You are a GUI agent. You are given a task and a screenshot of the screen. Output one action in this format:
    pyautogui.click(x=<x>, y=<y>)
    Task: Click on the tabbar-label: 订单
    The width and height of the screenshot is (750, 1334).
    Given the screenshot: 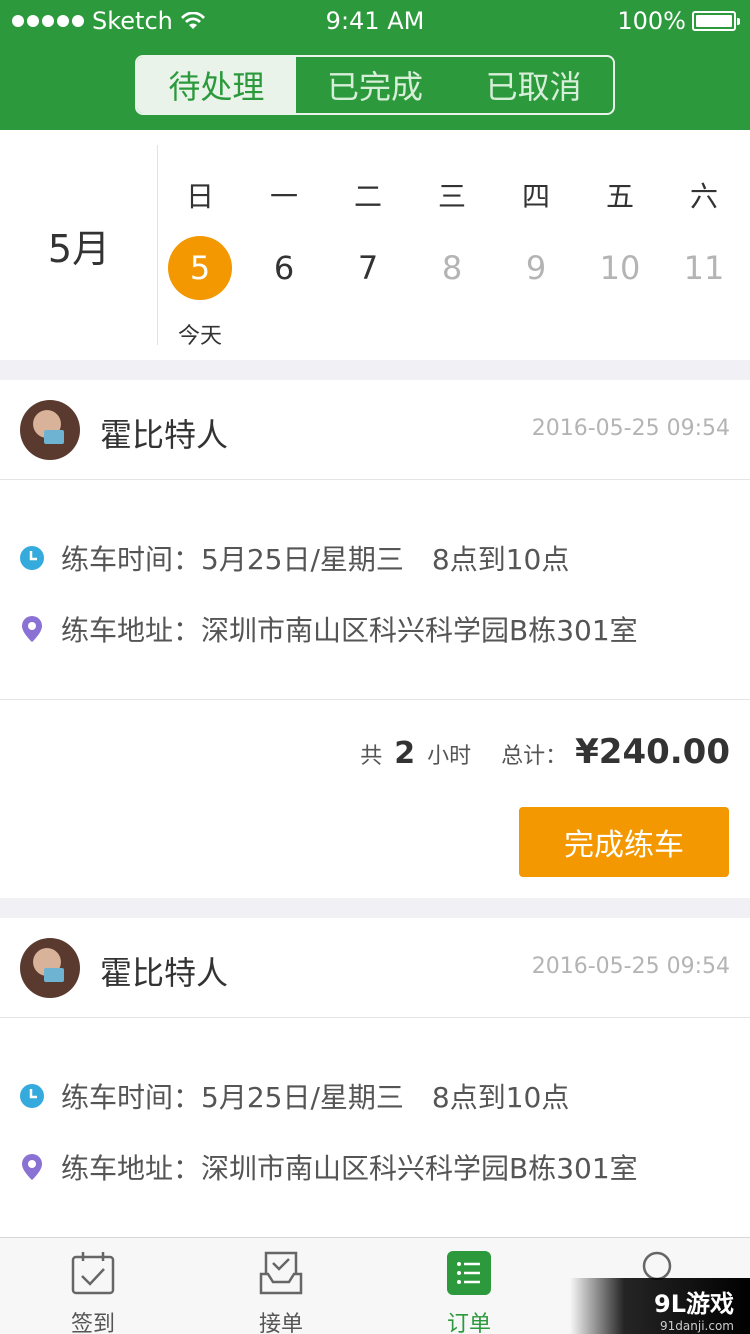 What is the action you would take?
    pyautogui.click(x=468, y=1323)
    